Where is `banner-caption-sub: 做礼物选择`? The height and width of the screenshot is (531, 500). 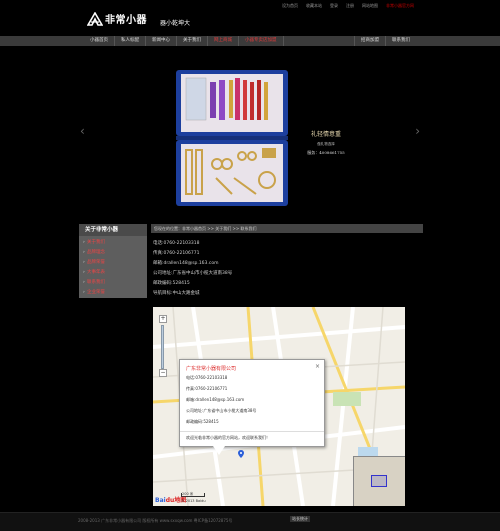
banner-caption-sub: 做礼物选择 is located at coordinates (326, 144).